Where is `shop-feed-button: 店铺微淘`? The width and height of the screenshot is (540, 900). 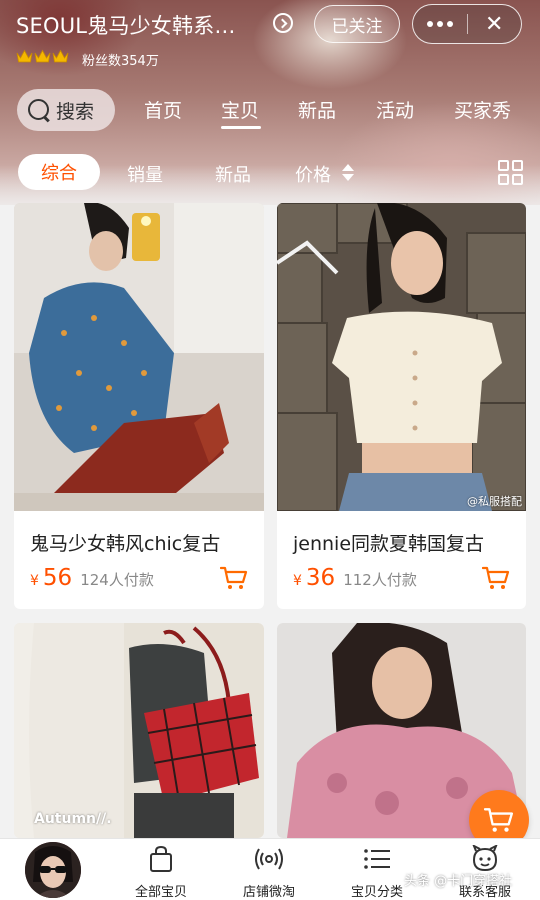 shop-feed-button: 店铺微淘 is located at coordinates (269, 872).